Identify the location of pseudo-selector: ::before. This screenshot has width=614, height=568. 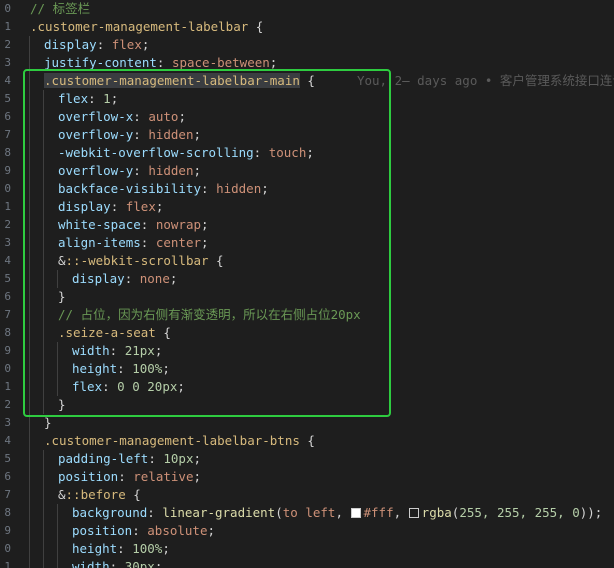
(95, 494).